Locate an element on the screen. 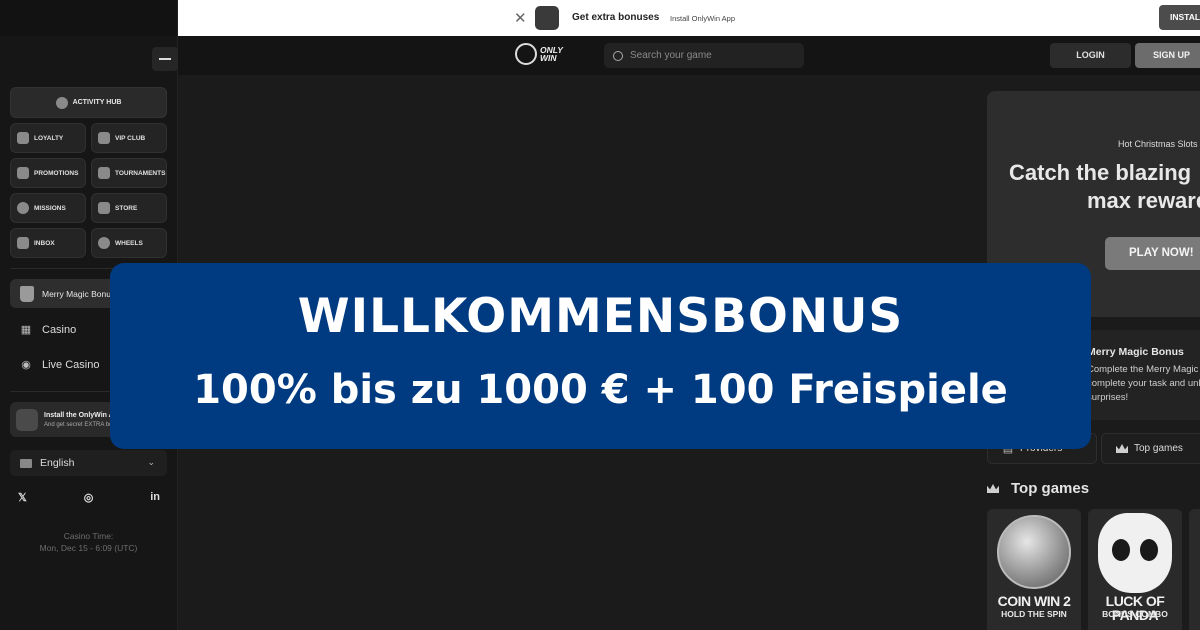 The height and width of the screenshot is (630, 1200). logo-text: ONLY WIN is located at coordinates (551, 54).